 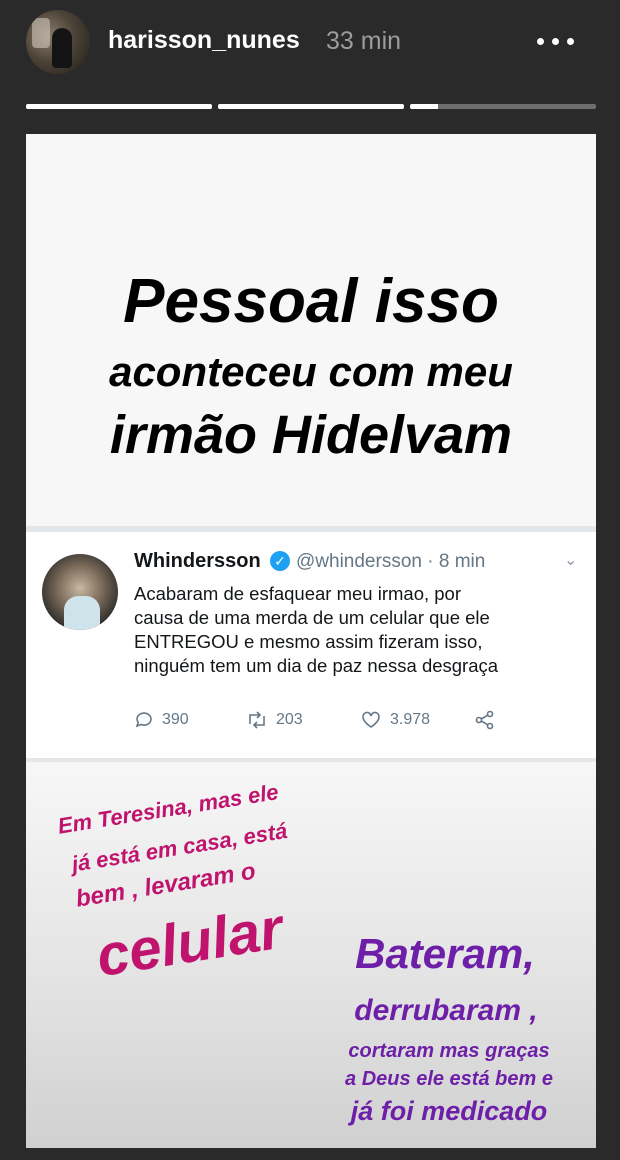 What do you see at coordinates (311, 301) in the screenshot?
I see `headline-line: Pessoal isso` at bounding box center [311, 301].